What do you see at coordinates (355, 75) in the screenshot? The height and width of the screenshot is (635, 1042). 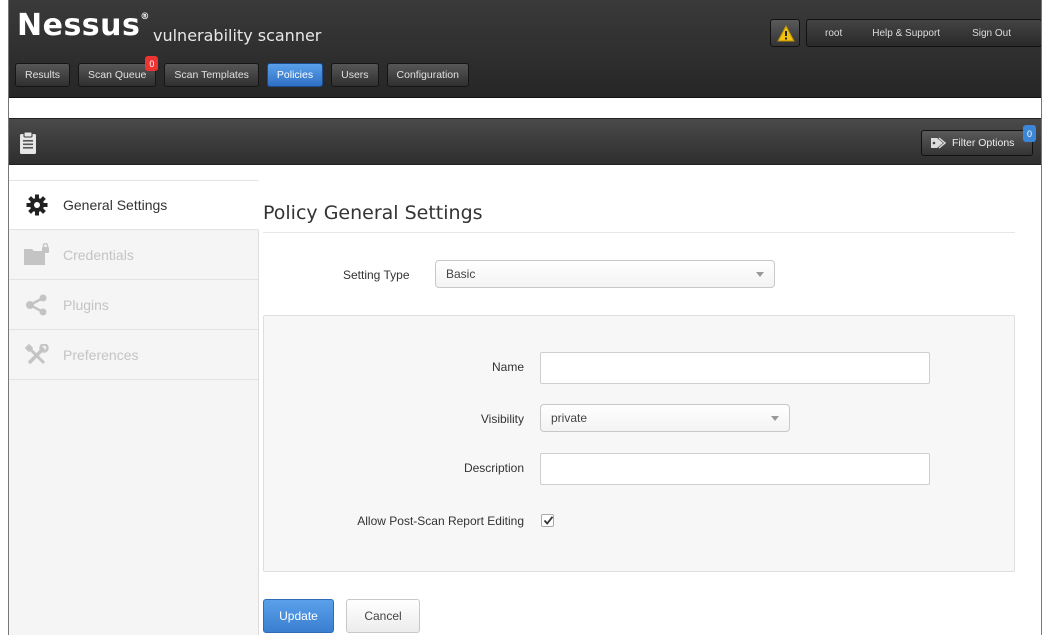 I see `nav-users: Users` at bounding box center [355, 75].